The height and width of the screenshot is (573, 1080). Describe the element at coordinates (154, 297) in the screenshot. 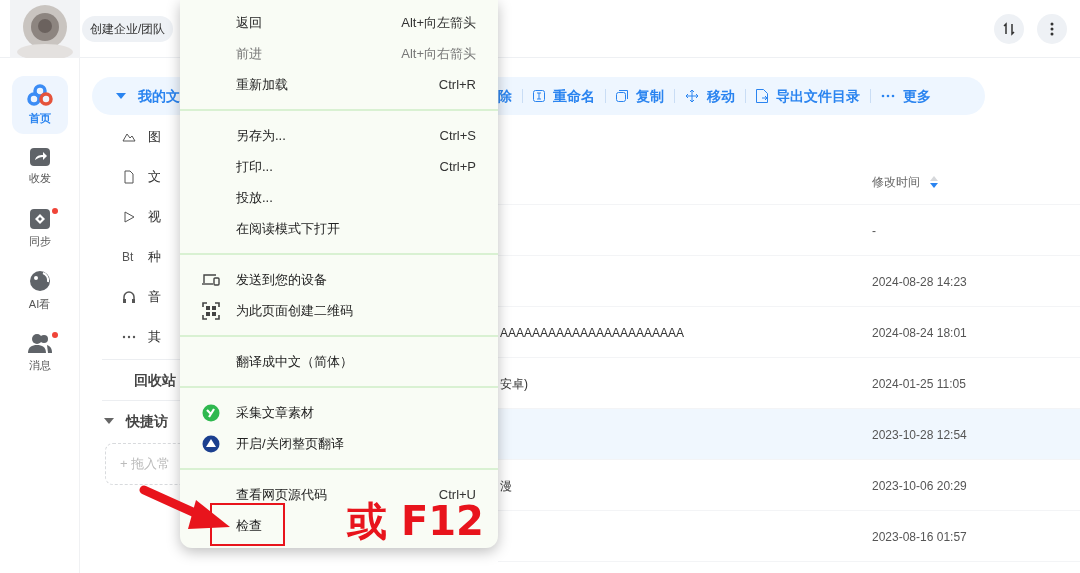

I see `sidebar-item: 音` at that location.